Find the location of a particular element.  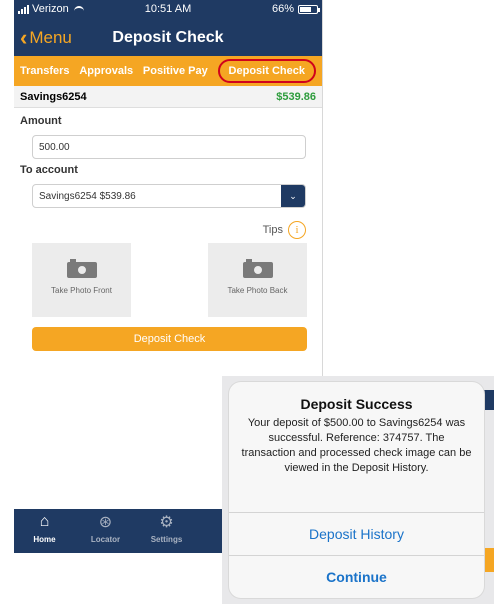

tab-positive-pay: Positive Pay is located at coordinates (175, 71).